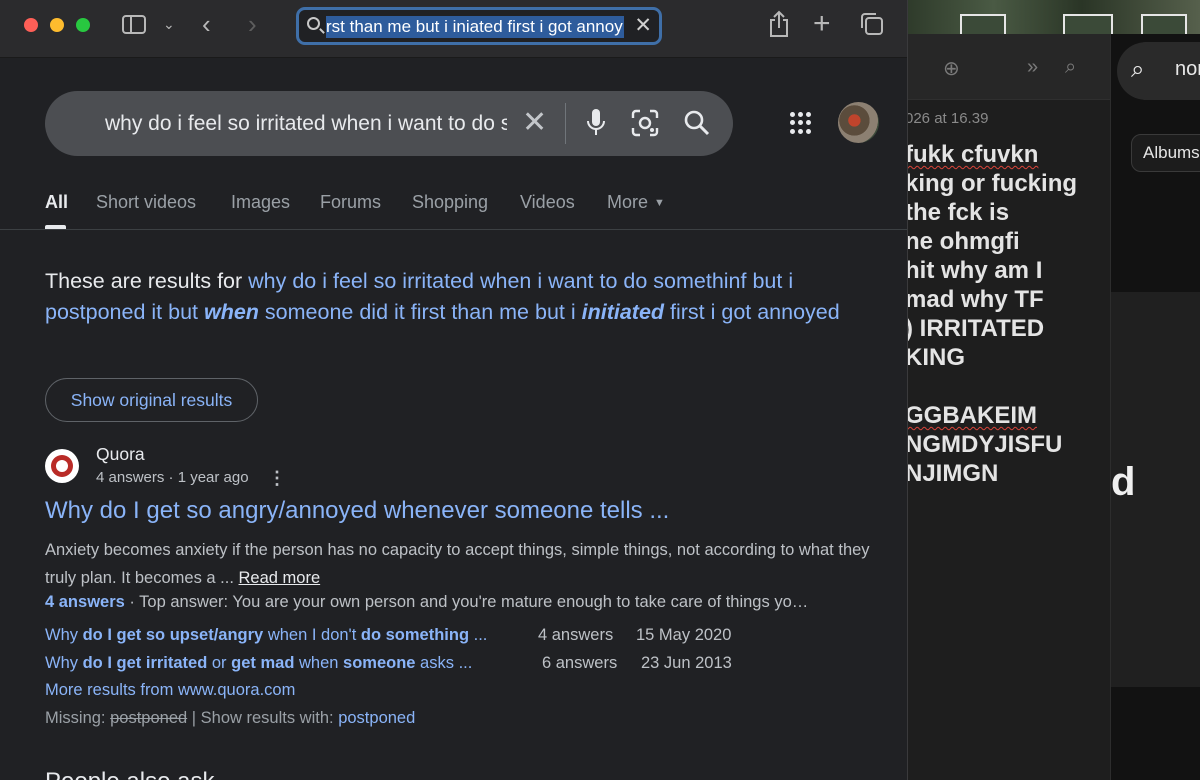 The height and width of the screenshot is (780, 1200). I want to click on tab-overview-icon, so click(872, 24).